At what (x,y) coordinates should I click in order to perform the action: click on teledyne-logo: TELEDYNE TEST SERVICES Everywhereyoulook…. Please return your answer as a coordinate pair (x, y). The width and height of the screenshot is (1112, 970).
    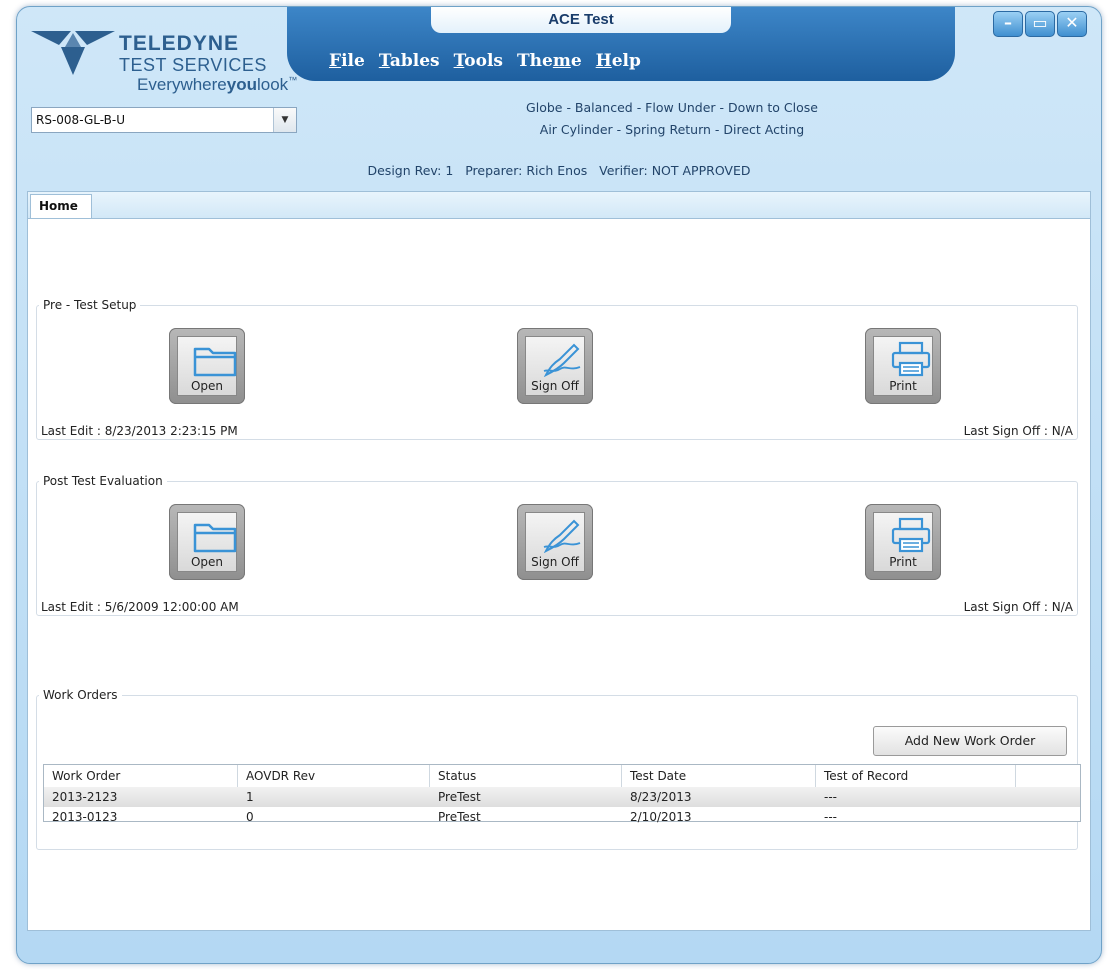
    Looking at the image, I should click on (166, 58).